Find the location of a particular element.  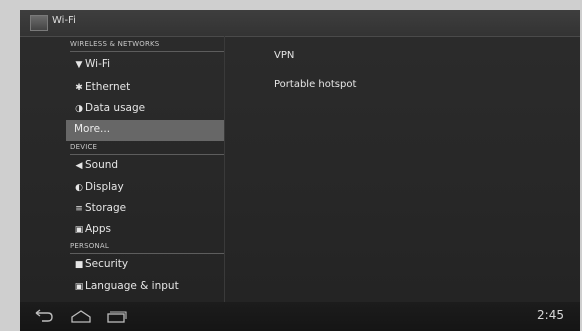

sidebar-item-sound: ◀ Sound is located at coordinates (145, 166).